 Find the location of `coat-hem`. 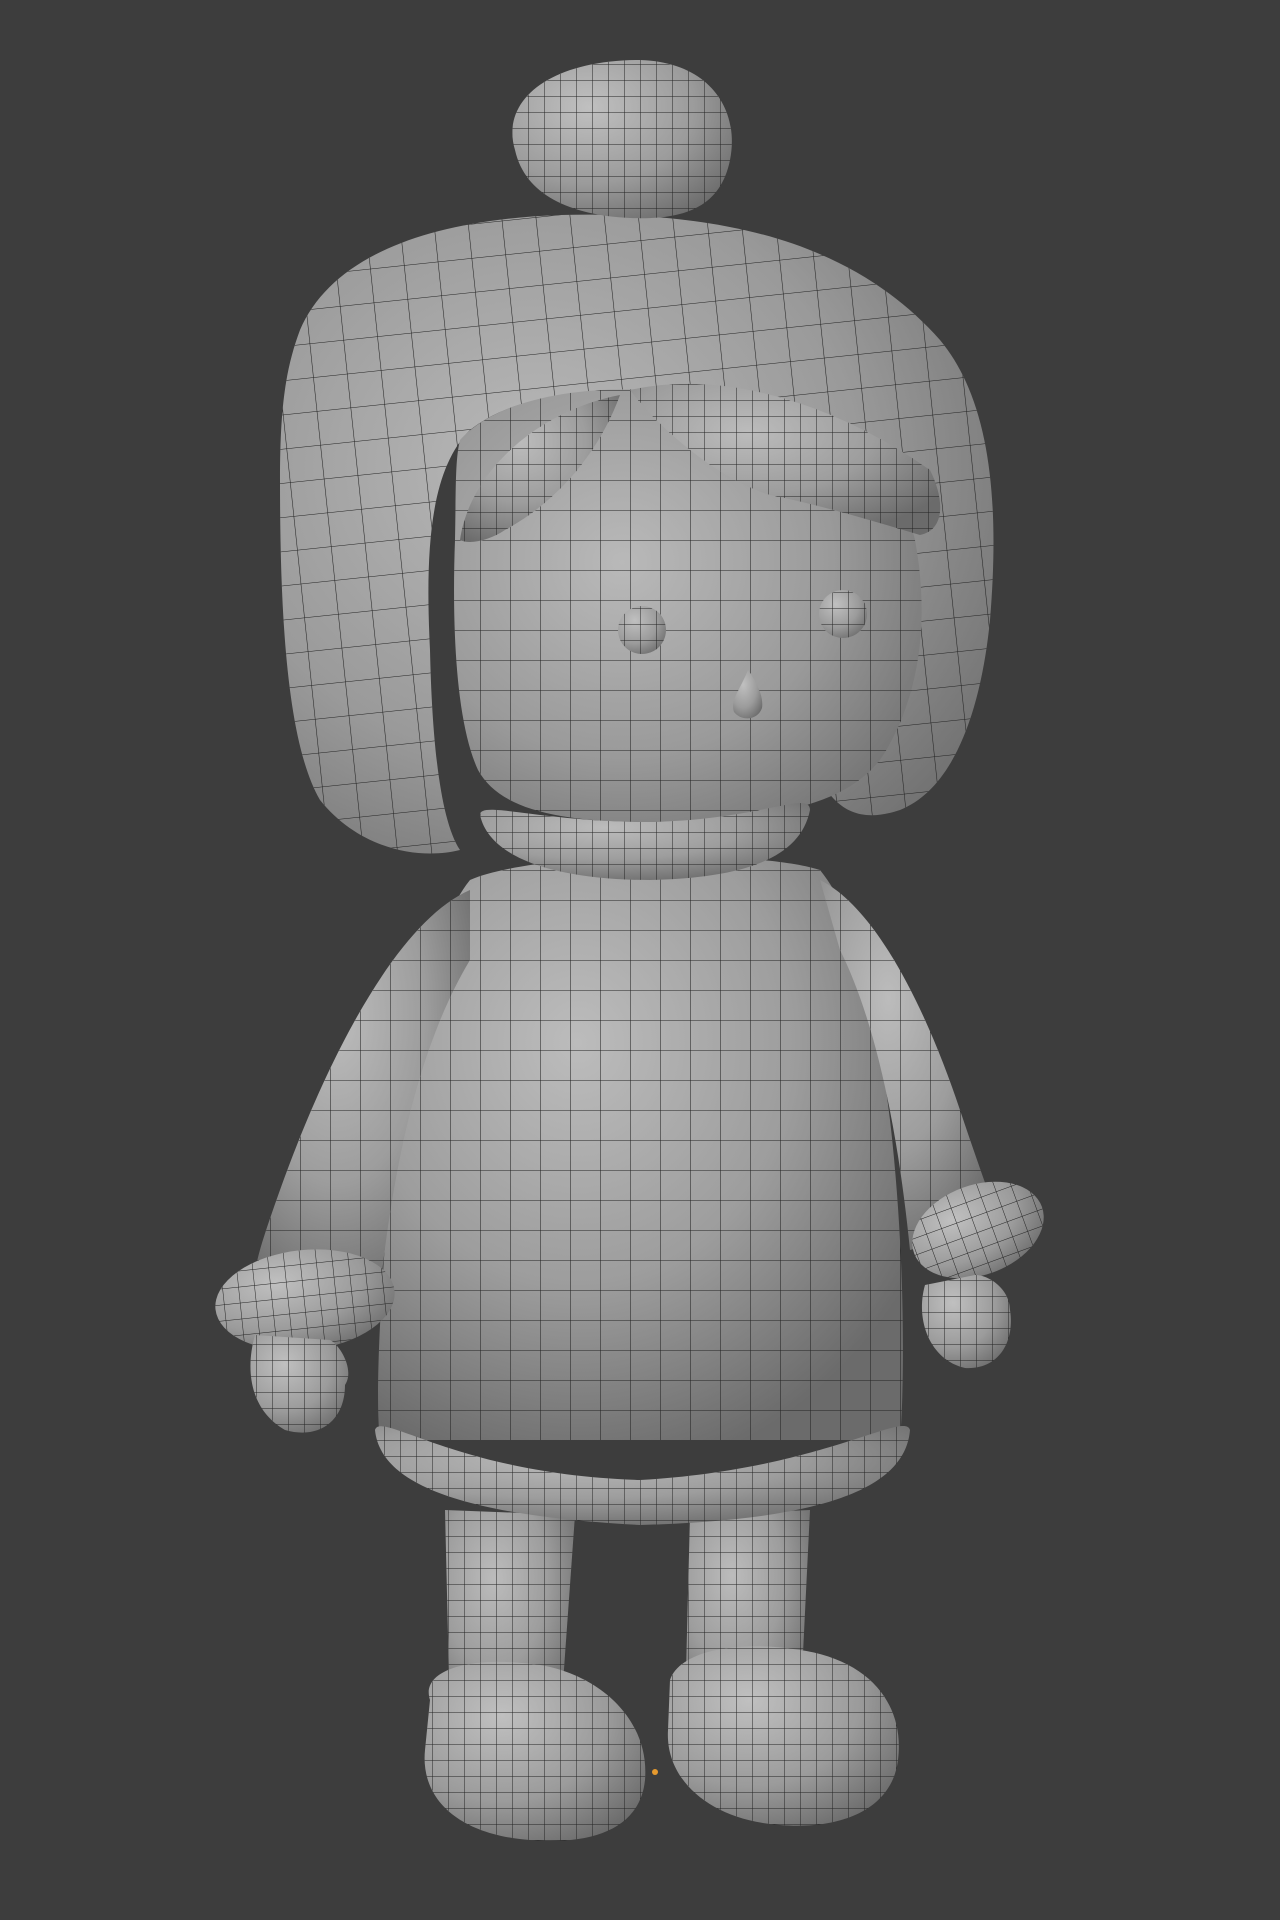

coat-hem is located at coordinates (642, 1475).